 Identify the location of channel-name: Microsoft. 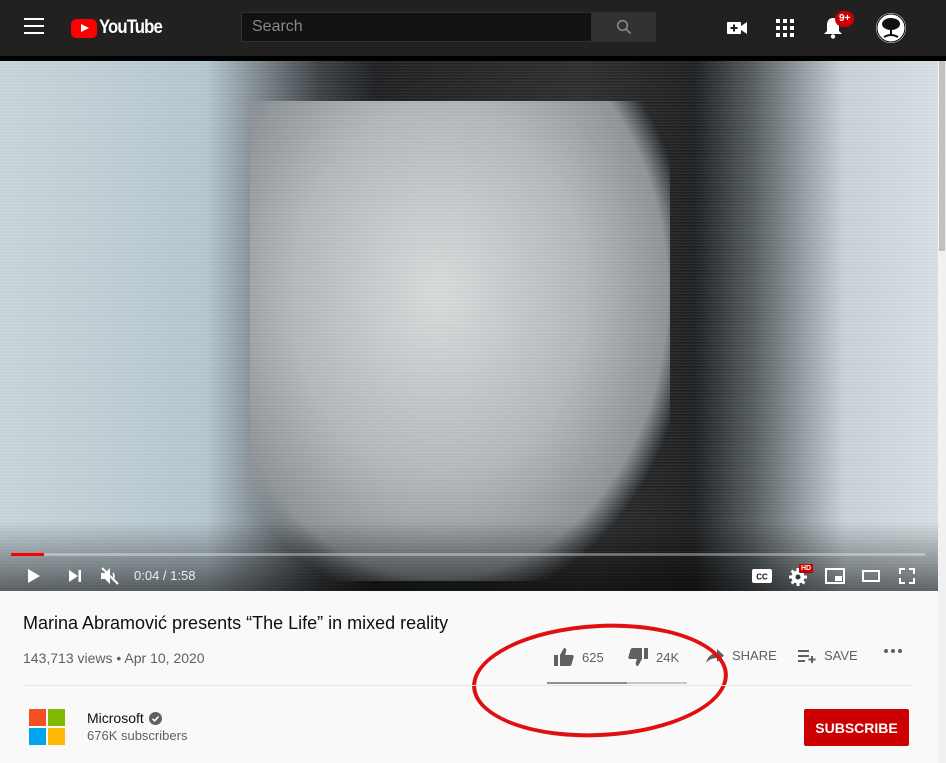
(124, 718).